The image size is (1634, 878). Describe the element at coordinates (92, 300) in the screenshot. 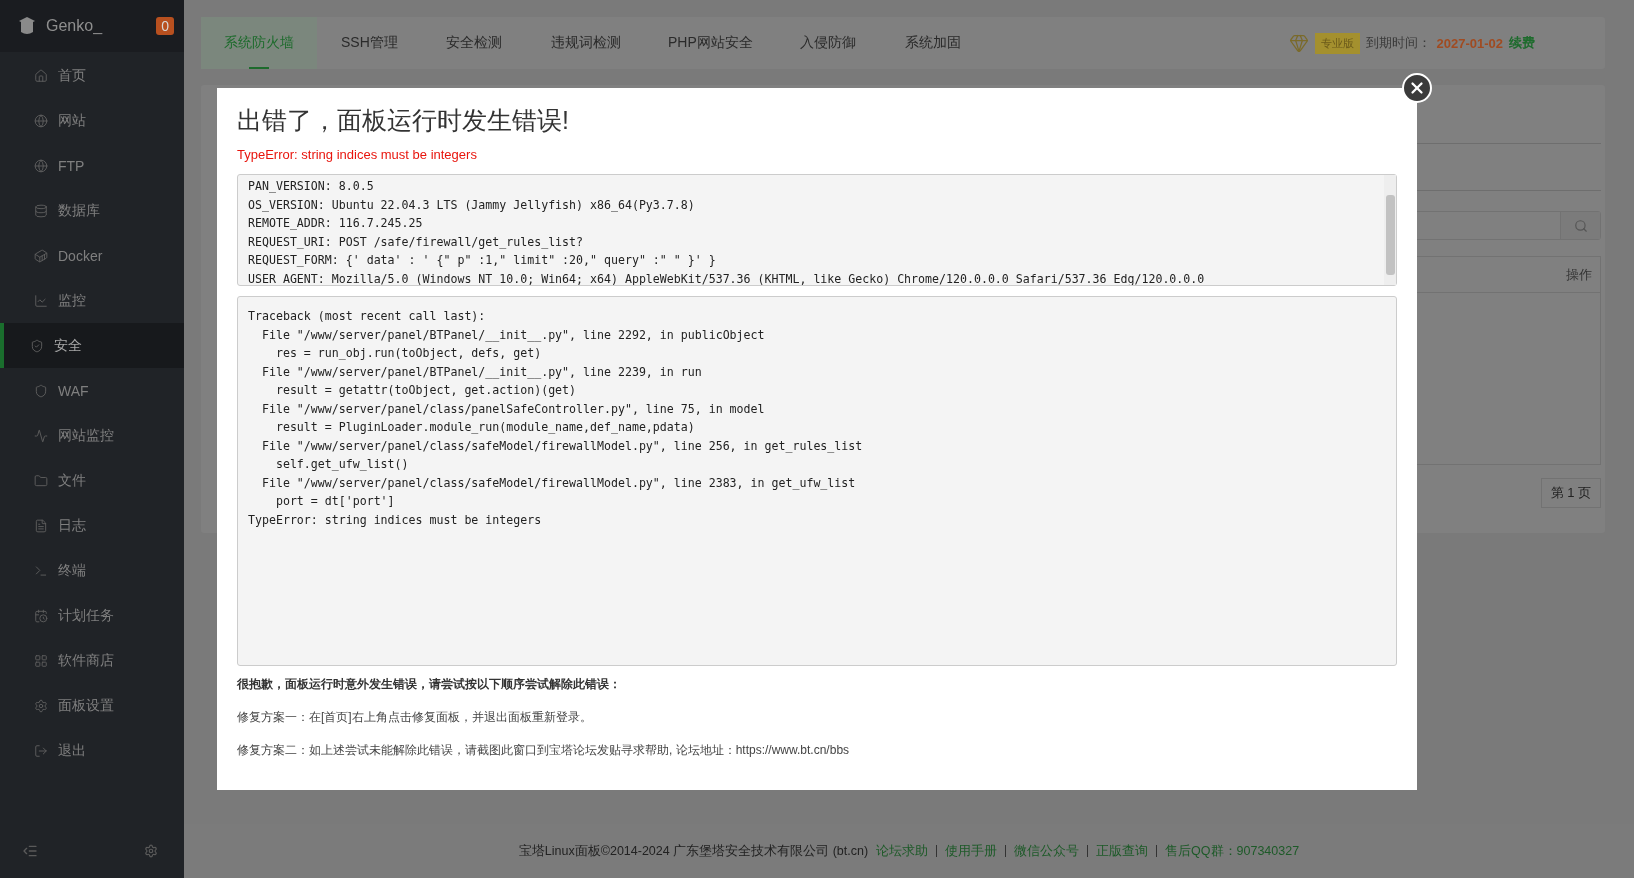

I see `sidebar-item: 监控` at that location.